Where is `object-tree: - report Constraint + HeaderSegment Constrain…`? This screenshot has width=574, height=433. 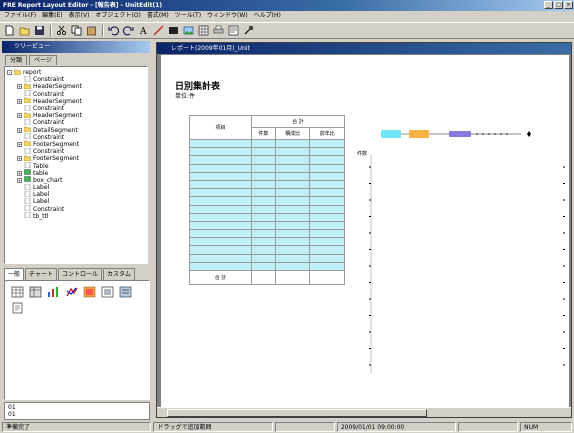
object-tree: - report Constraint + HeaderSegment Constrain… is located at coordinates (76, 165).